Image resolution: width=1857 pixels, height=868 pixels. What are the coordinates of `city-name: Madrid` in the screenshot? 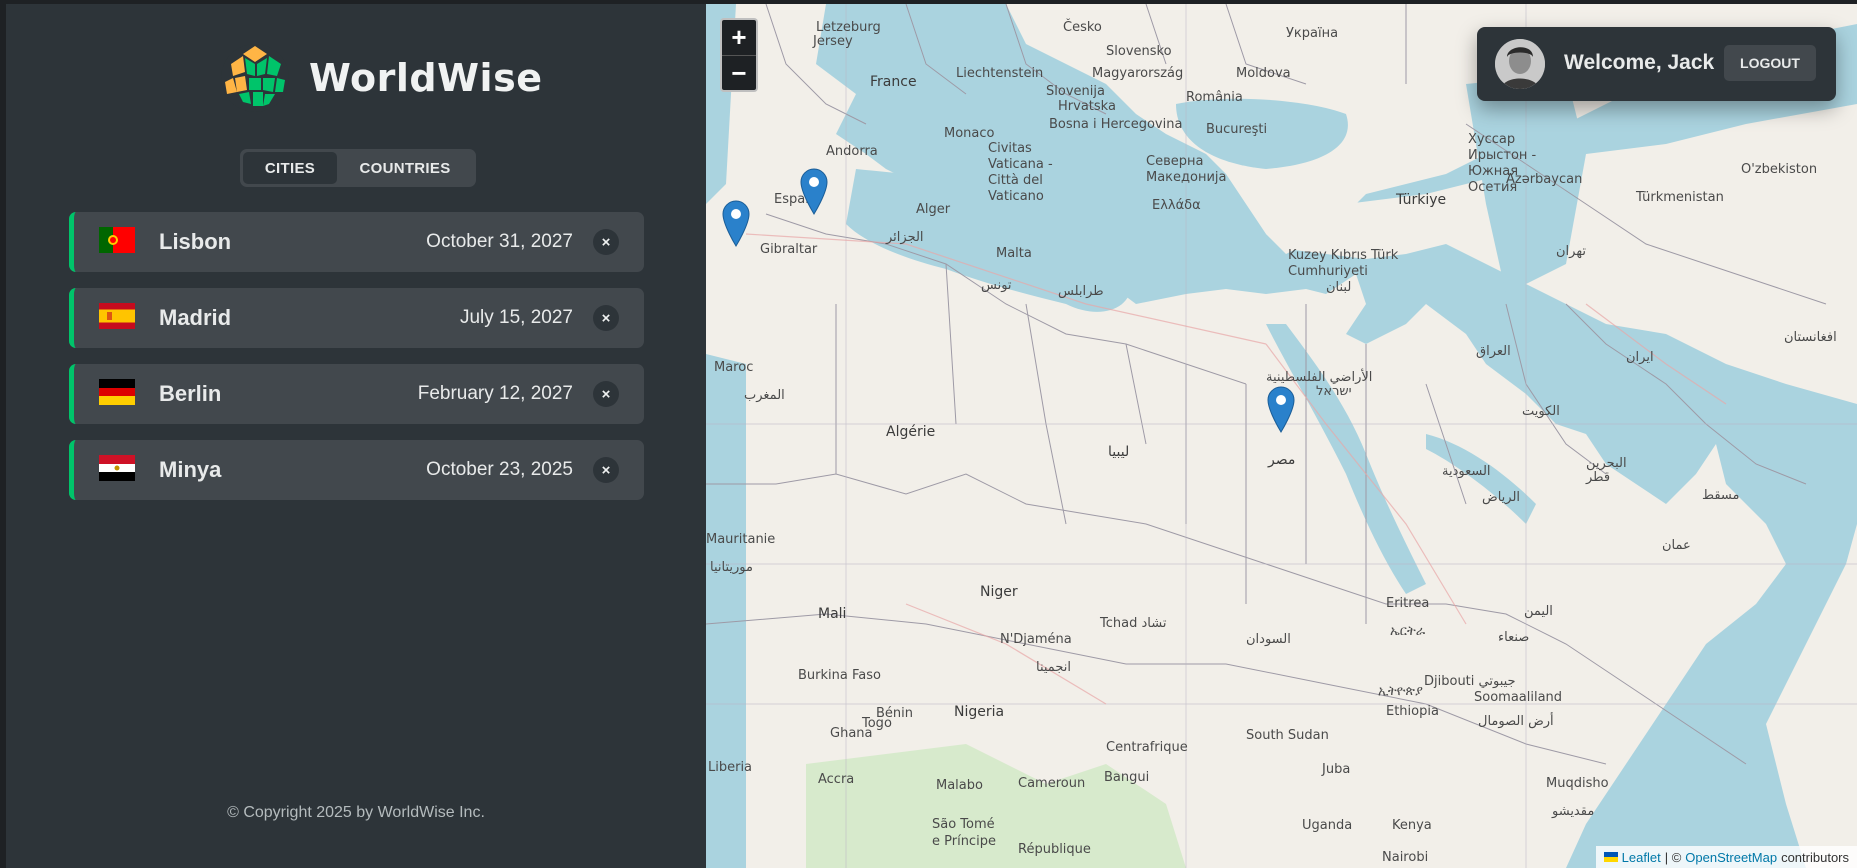 It's located at (195, 317).